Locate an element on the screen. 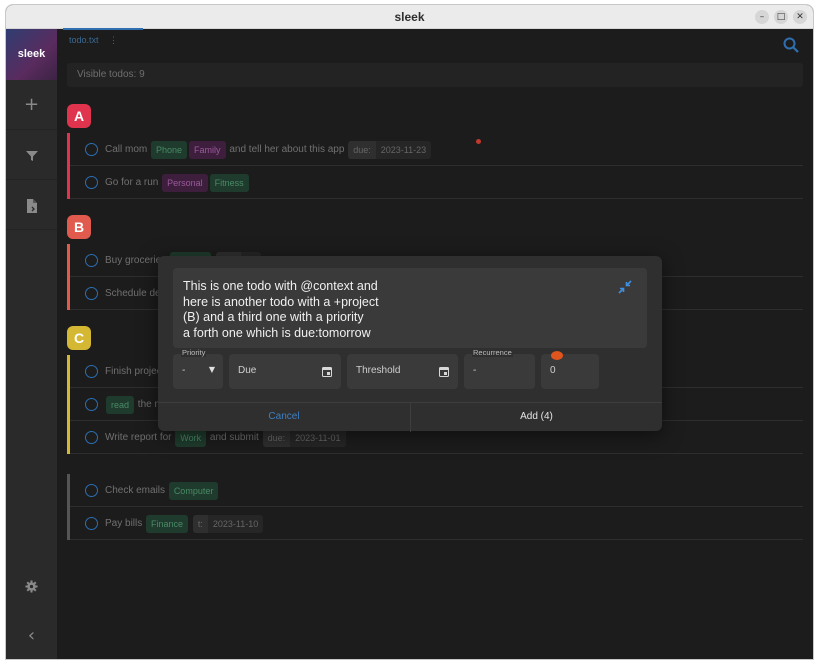 The height and width of the screenshot is (664, 819). filter-icon is located at coordinates (31, 155).